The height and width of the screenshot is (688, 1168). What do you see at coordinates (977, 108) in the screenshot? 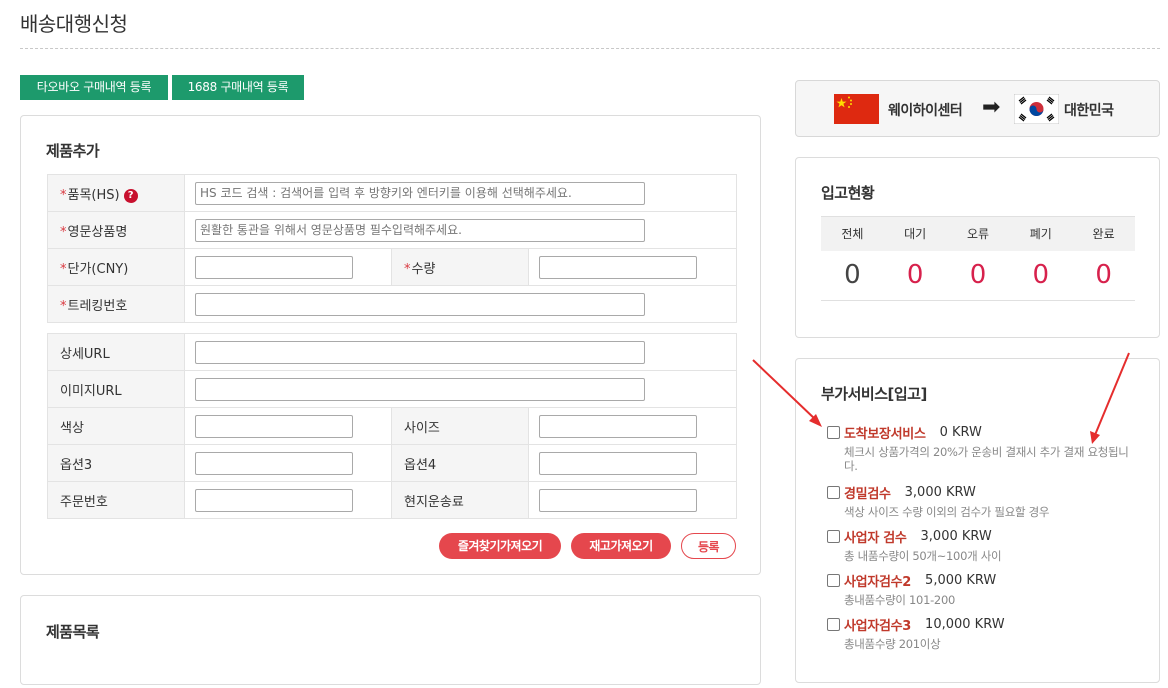
I see `route-panel: 웨이하이센터 ➡ 대한민국` at bounding box center [977, 108].